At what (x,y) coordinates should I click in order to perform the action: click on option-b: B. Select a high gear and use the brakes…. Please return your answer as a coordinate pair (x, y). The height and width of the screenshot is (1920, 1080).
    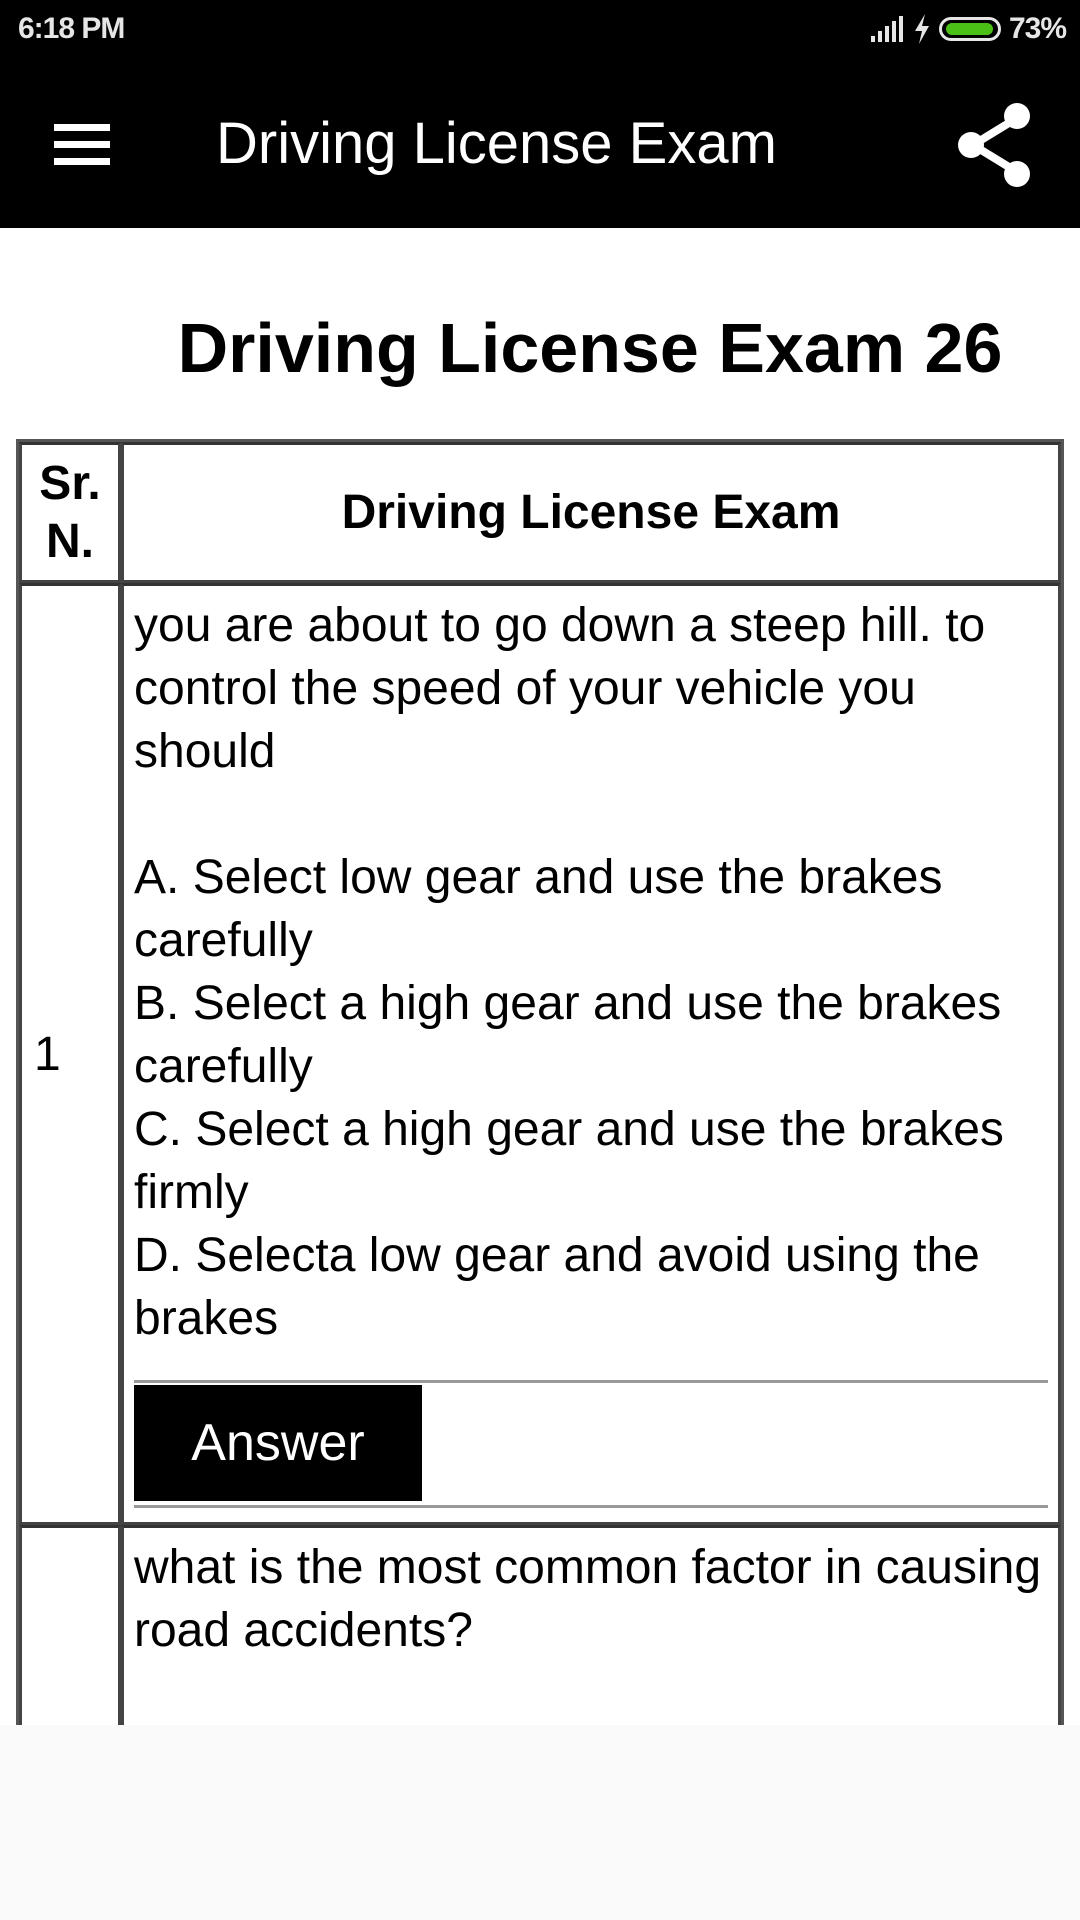
    Looking at the image, I should click on (568, 1035).